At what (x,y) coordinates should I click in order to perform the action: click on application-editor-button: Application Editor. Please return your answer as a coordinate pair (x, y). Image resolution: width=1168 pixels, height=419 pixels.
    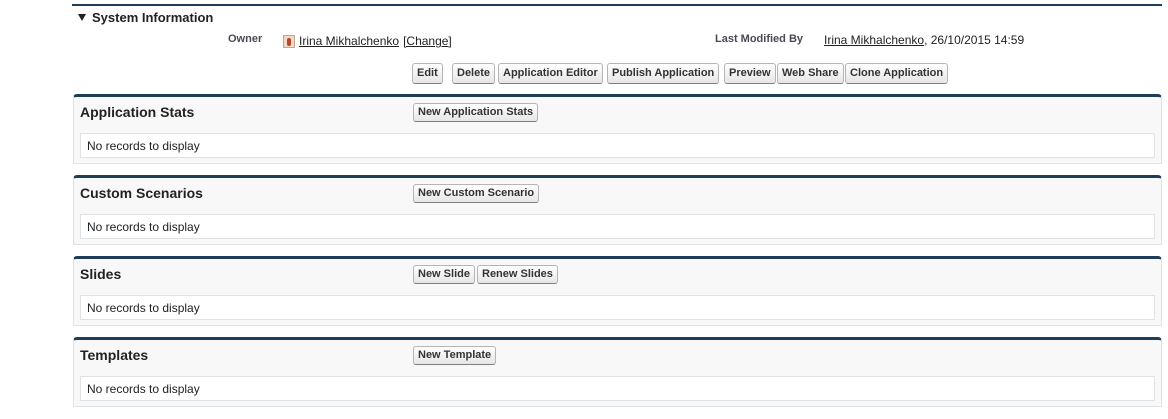
    Looking at the image, I should click on (550, 73).